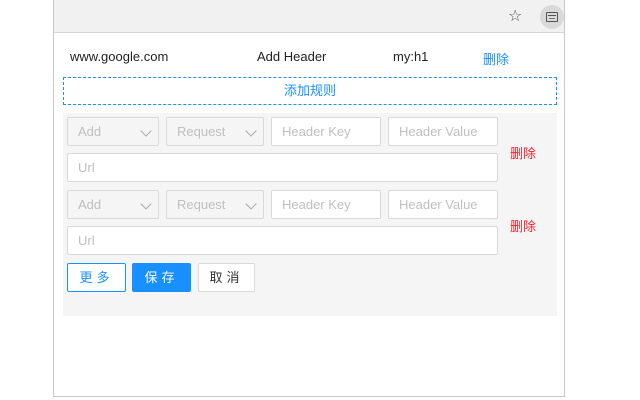 This screenshot has height=400, width=640. I want to click on save-button: 保存, so click(161, 277).